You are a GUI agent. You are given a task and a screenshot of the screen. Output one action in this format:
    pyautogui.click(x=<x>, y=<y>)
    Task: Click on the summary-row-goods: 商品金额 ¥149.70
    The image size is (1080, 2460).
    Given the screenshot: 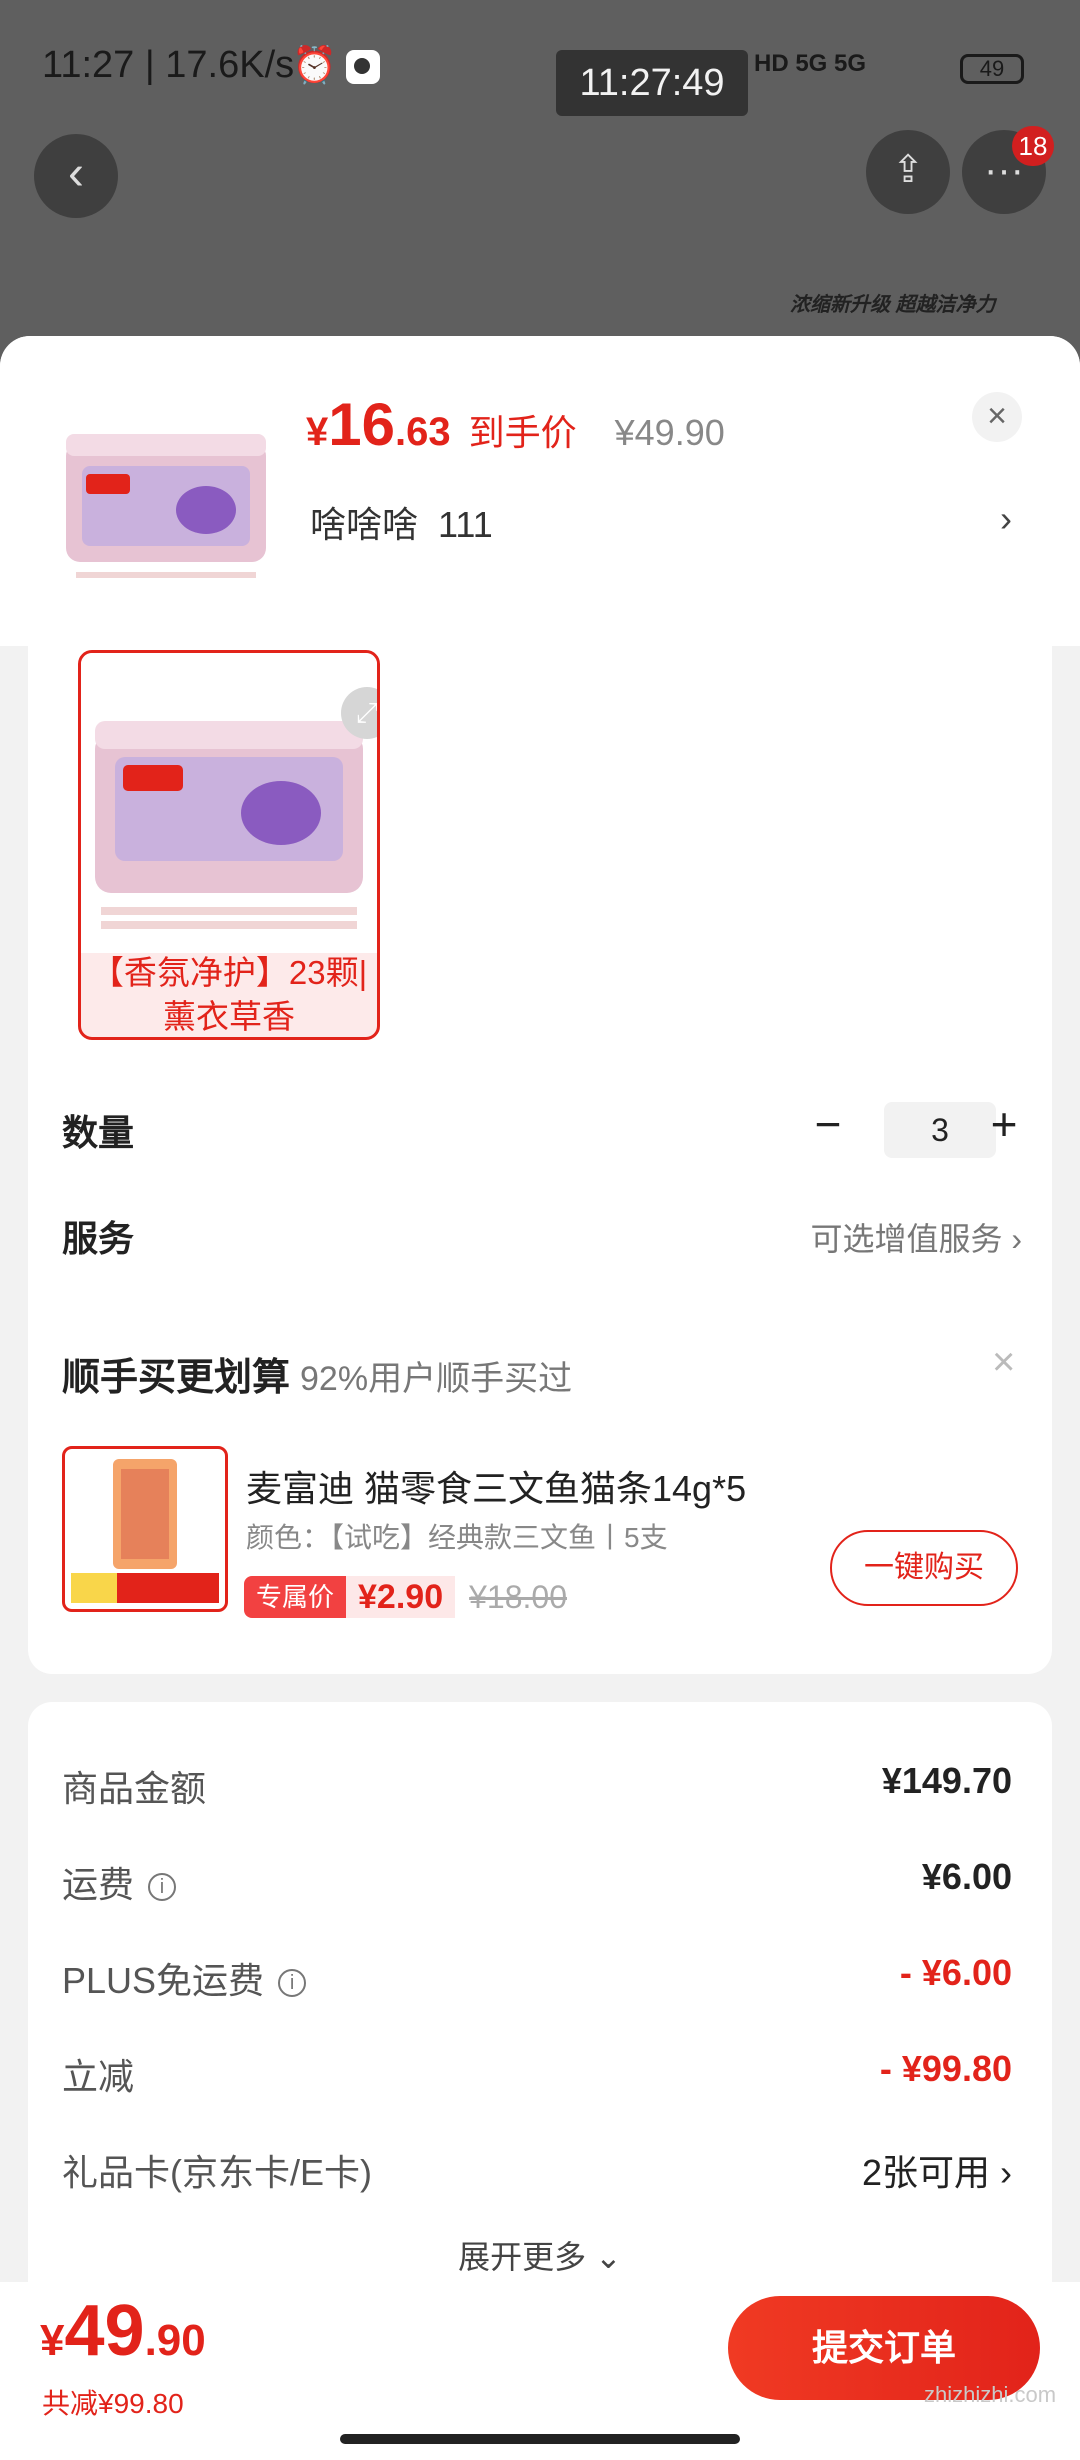 What is the action you would take?
    pyautogui.click(x=537, y=1780)
    